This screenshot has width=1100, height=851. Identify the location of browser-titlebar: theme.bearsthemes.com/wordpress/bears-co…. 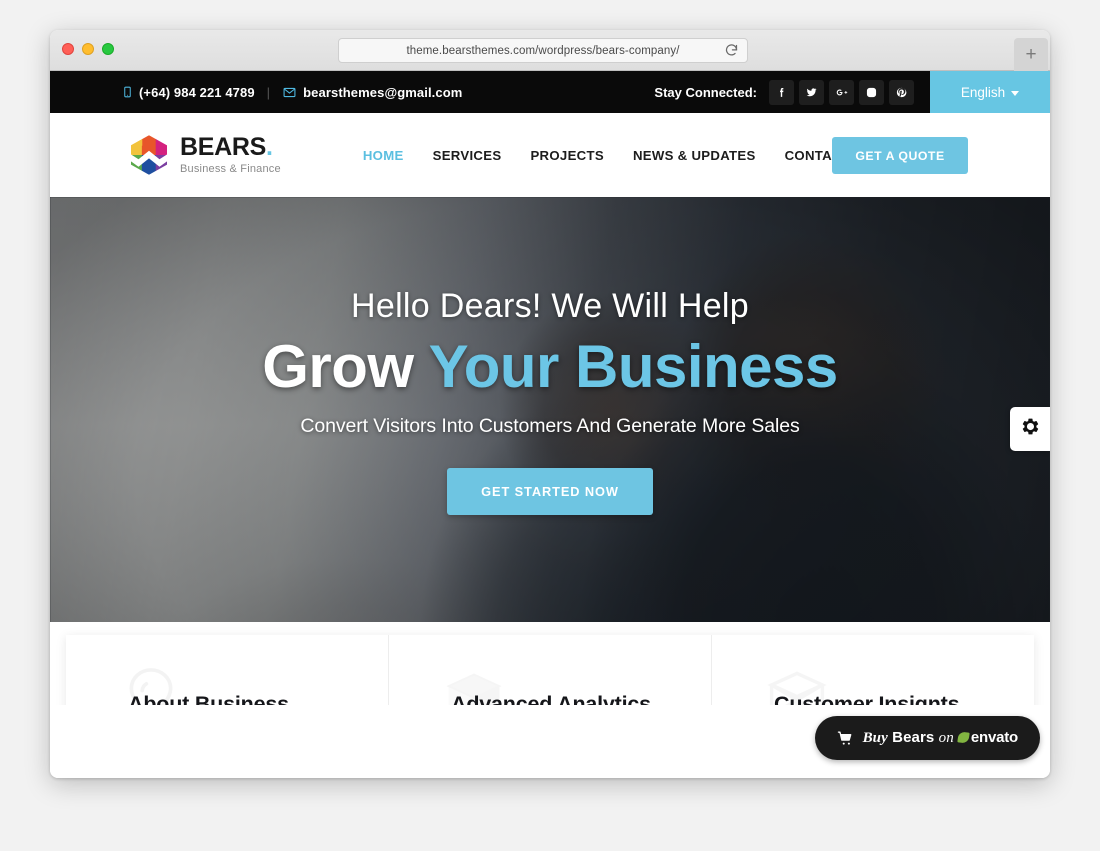
(550, 50).